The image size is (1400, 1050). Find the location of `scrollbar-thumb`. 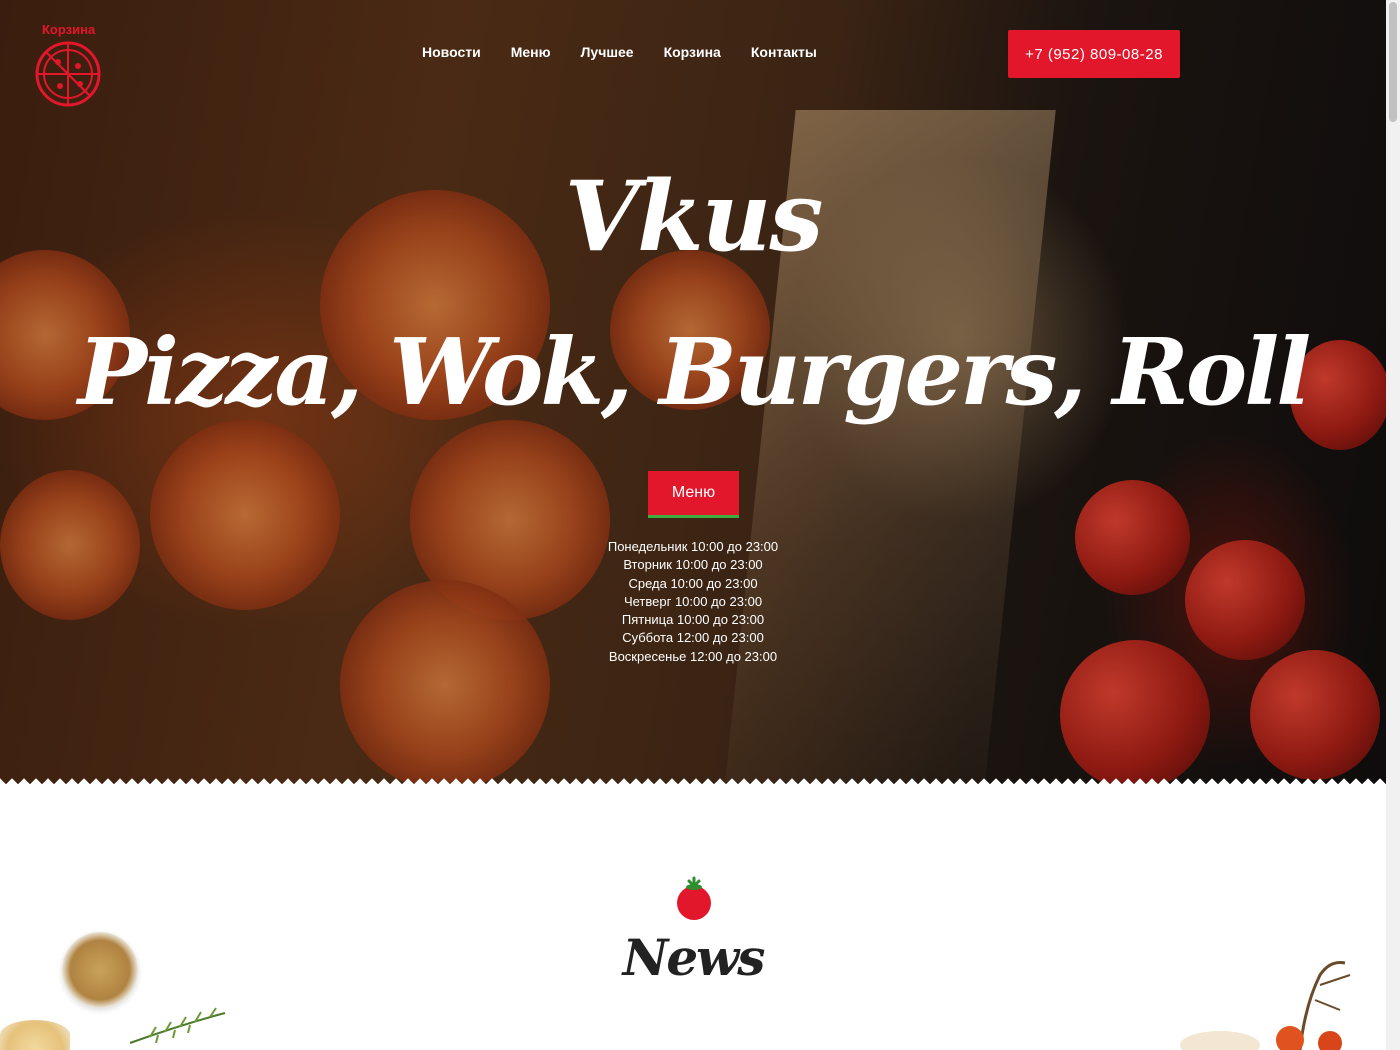

scrollbar-thumb is located at coordinates (1393, 62).